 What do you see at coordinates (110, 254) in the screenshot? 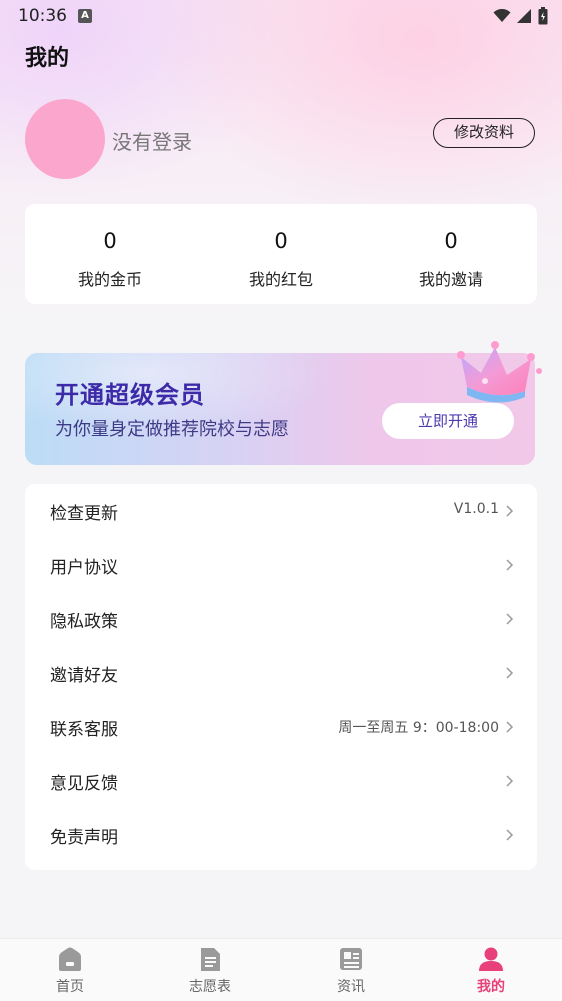
I see `stat-coins: 0 我的金币` at bounding box center [110, 254].